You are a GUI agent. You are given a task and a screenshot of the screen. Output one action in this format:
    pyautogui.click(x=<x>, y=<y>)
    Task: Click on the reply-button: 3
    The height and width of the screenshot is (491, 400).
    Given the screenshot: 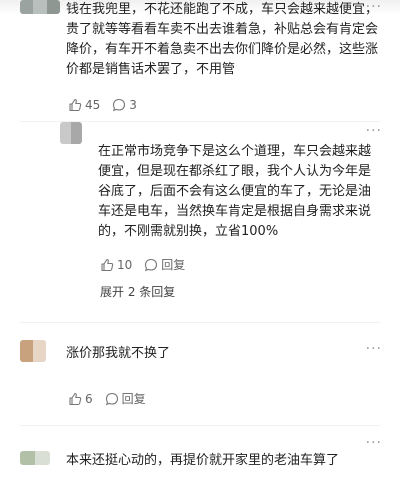 What is the action you would take?
    pyautogui.click(x=124, y=105)
    